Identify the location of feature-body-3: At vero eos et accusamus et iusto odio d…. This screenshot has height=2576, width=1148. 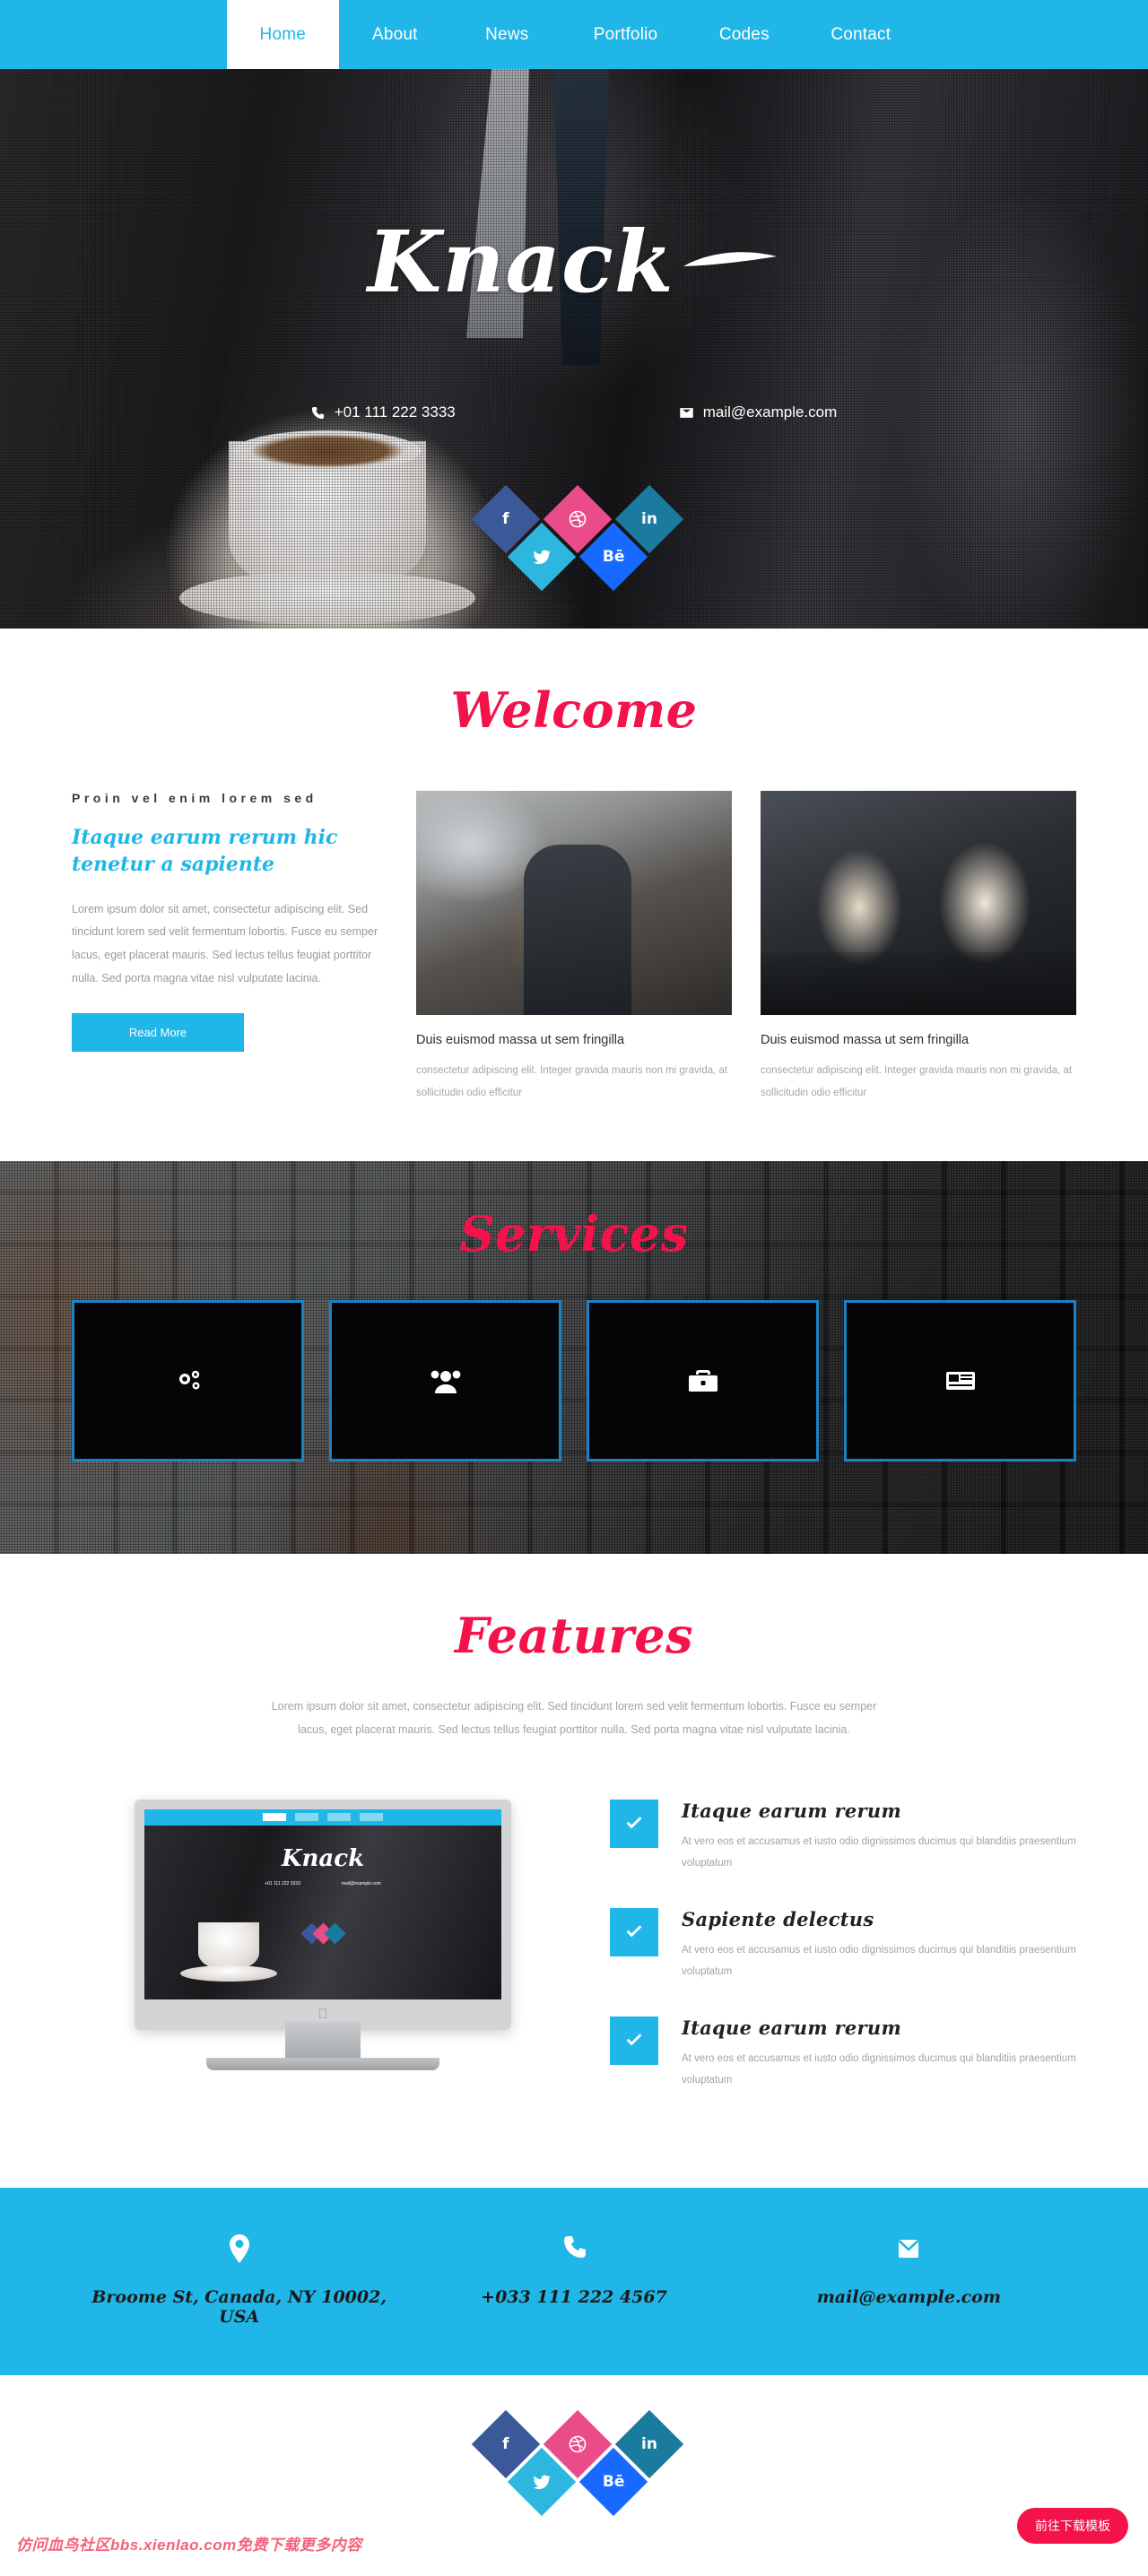
(879, 2069).